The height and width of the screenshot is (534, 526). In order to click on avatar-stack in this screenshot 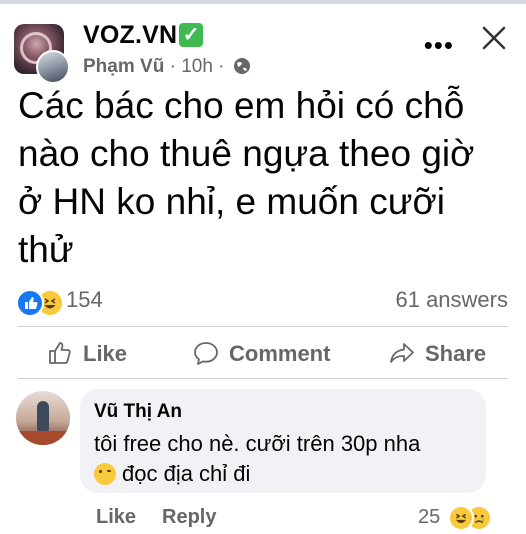, I will do `click(42, 54)`.